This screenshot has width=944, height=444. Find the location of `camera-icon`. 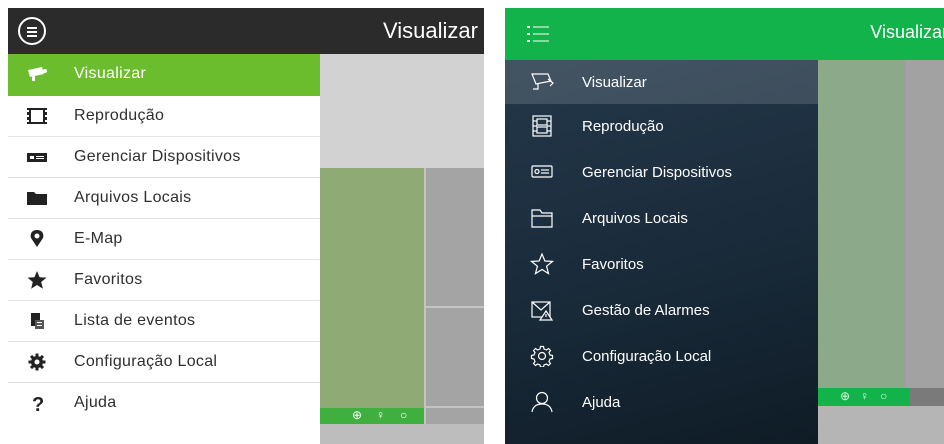

camera-icon is located at coordinates (37, 74).